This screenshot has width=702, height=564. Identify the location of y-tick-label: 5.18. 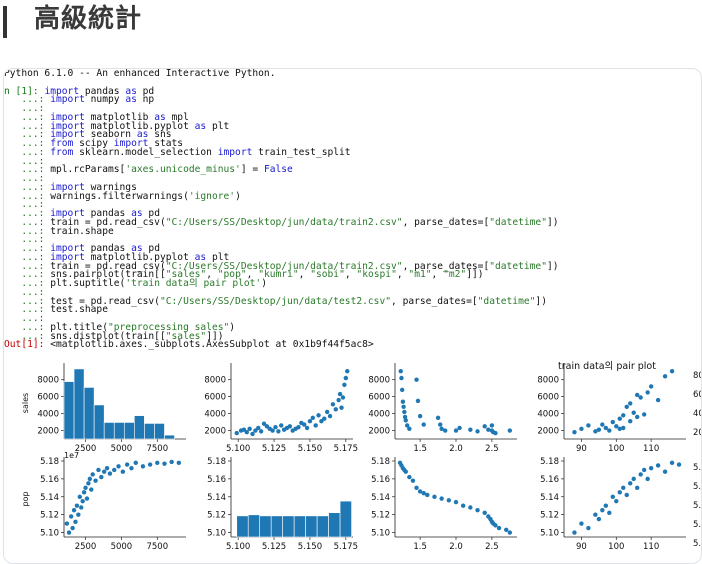
(380, 462).